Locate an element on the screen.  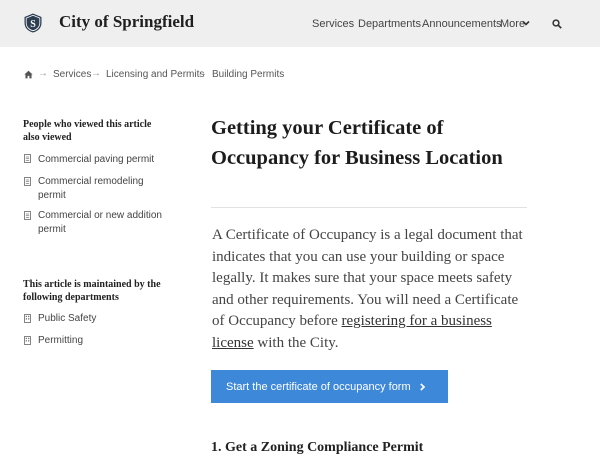
search-icon is located at coordinates (557, 24).